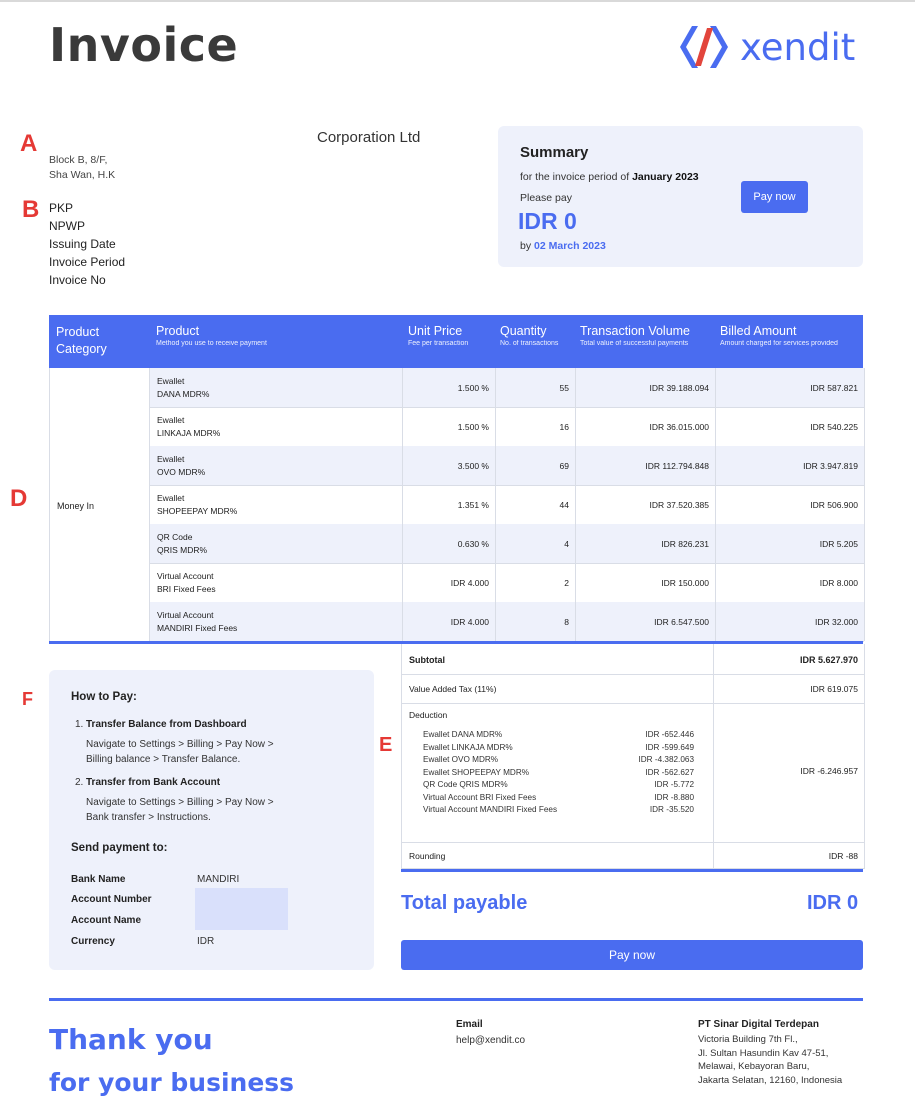 This screenshot has height=1120, width=915. Describe the element at coordinates (566, 582) in the screenshot. I see `quantity: 2` at that location.